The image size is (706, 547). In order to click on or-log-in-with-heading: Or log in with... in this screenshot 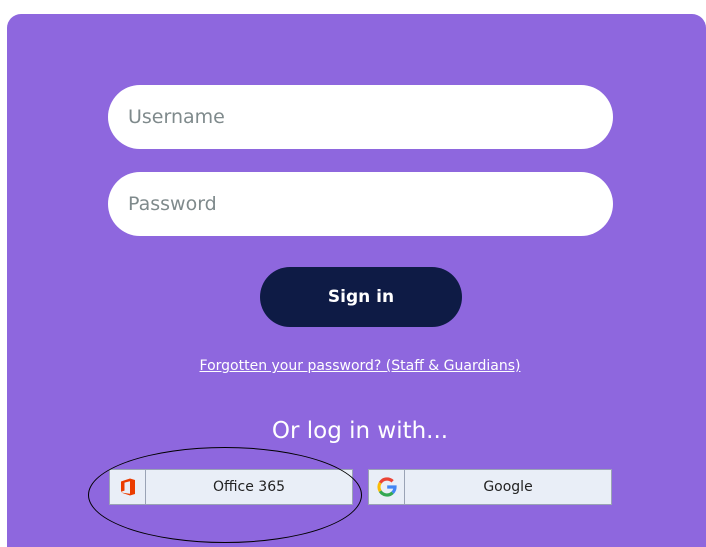, I will do `click(360, 431)`.